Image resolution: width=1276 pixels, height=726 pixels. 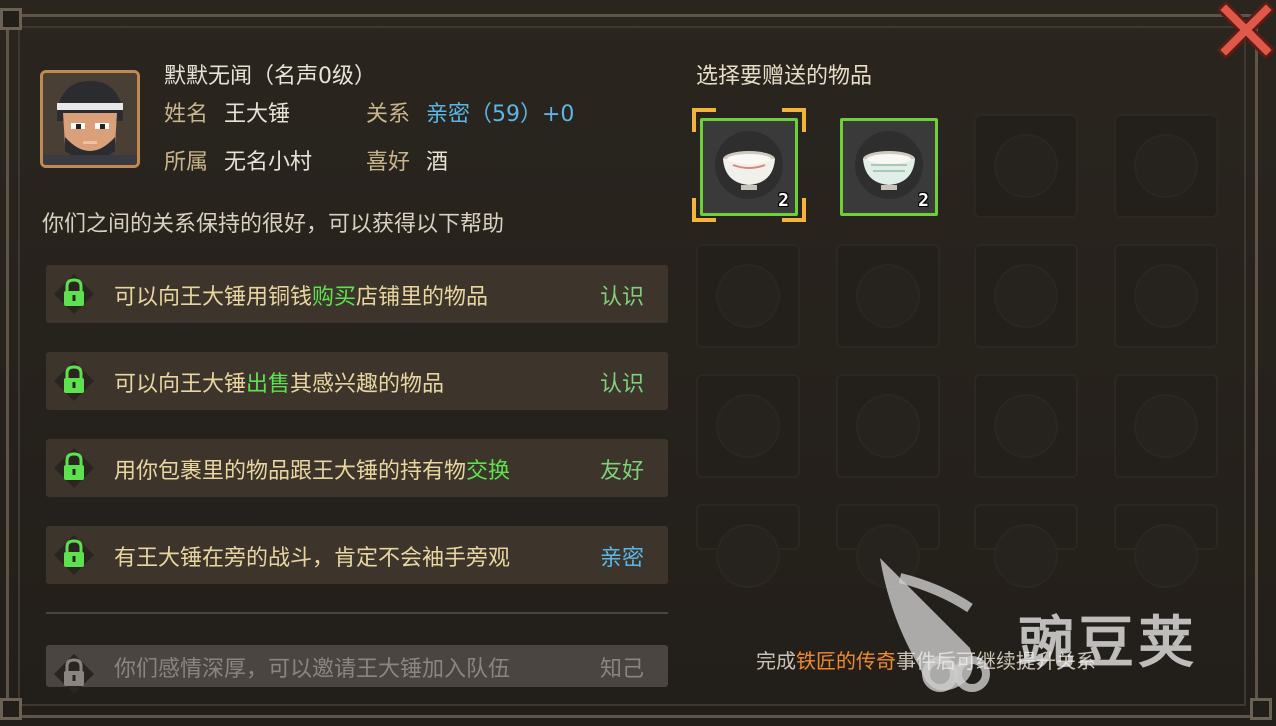 I want to click on relation-label: 关系, so click(x=388, y=114).